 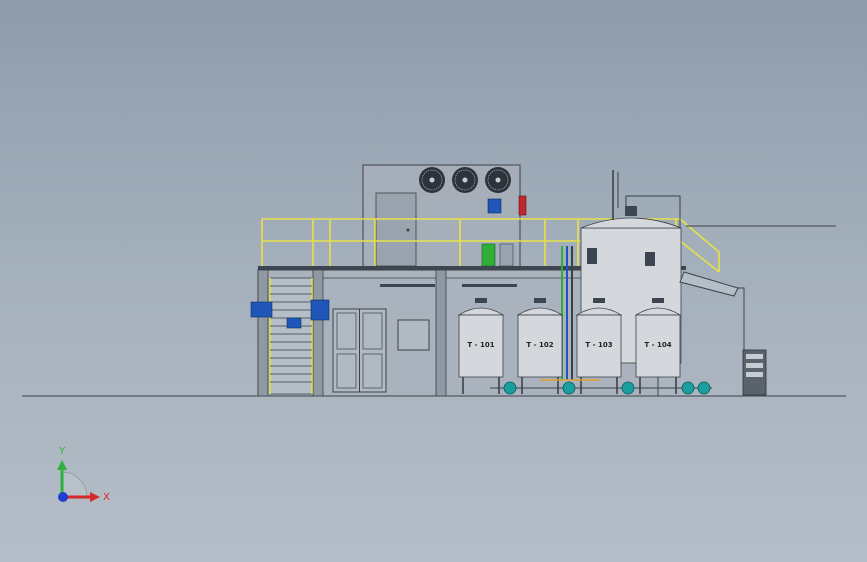 I want to click on tank-label: T - 101, so click(x=480, y=345).